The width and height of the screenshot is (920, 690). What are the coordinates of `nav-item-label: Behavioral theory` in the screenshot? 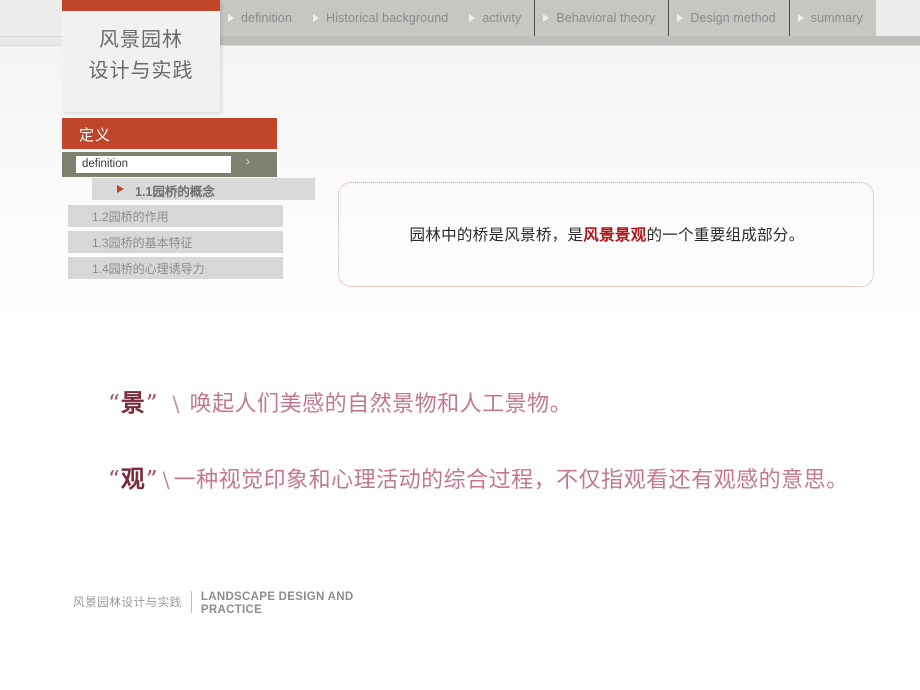 It's located at (606, 18).